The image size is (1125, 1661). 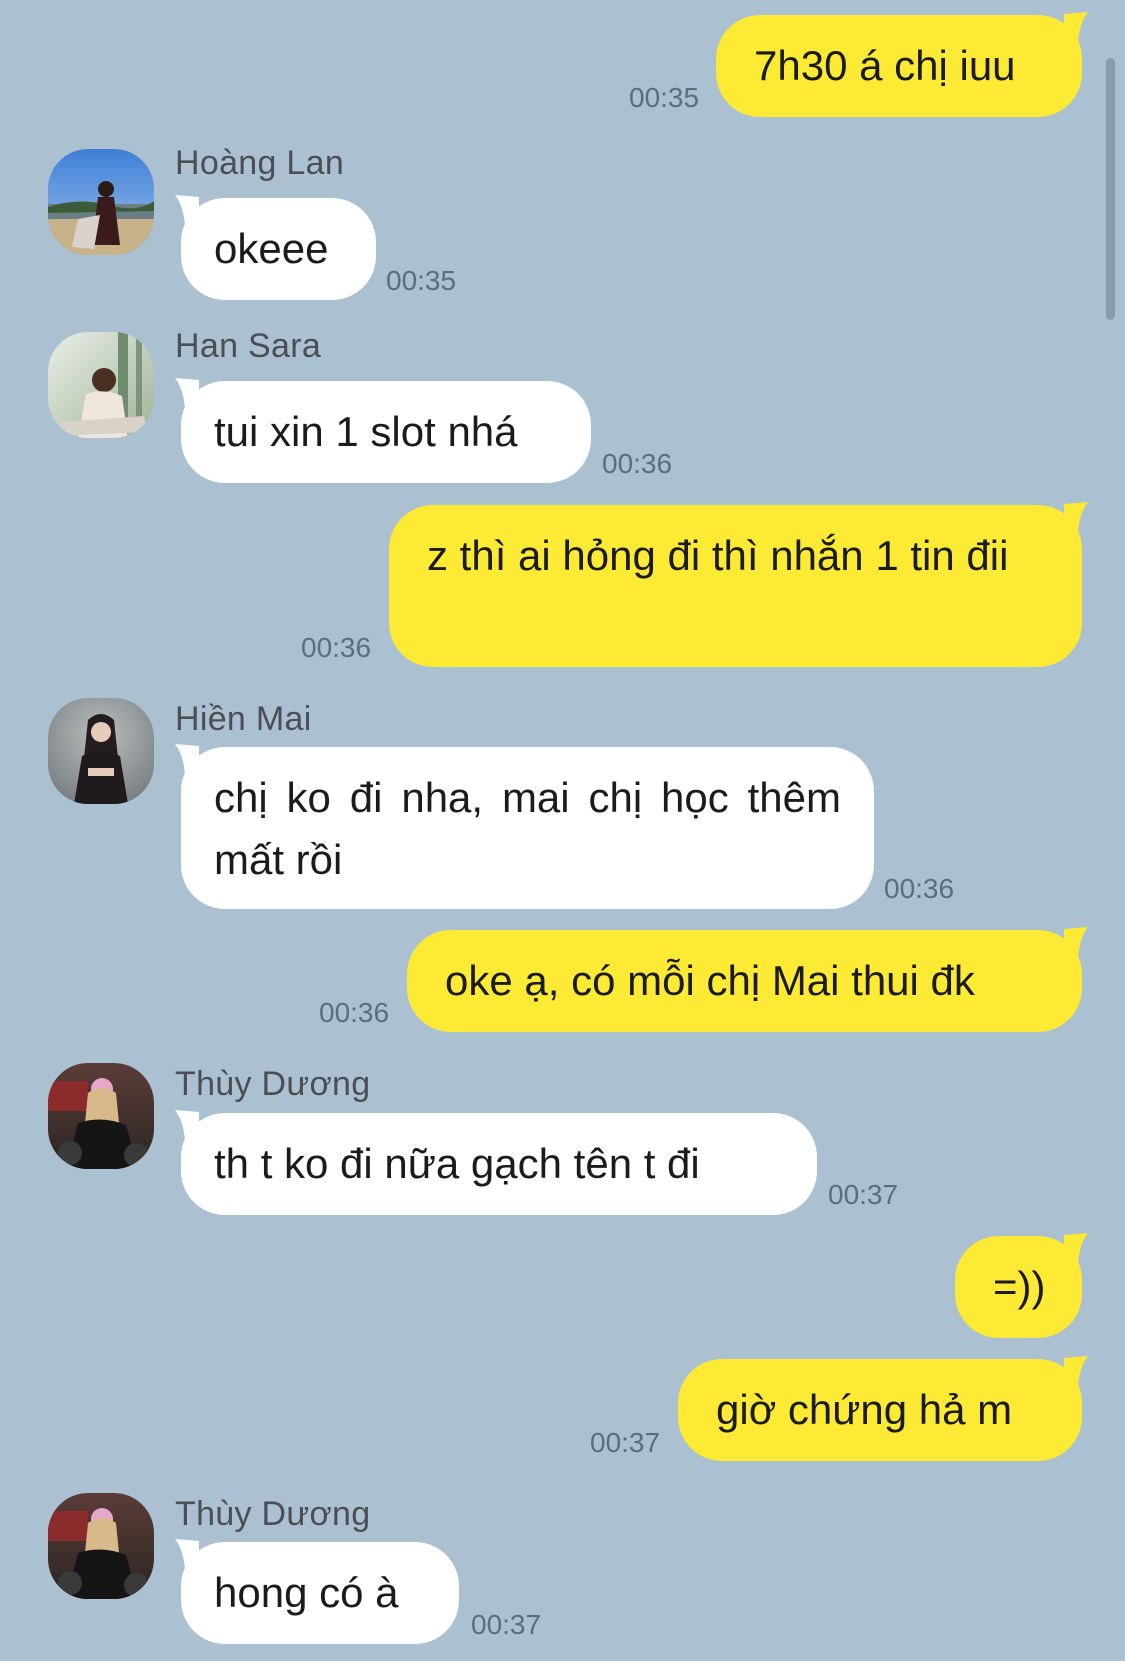 I want to click on message-text: okeee, so click(x=271, y=248).